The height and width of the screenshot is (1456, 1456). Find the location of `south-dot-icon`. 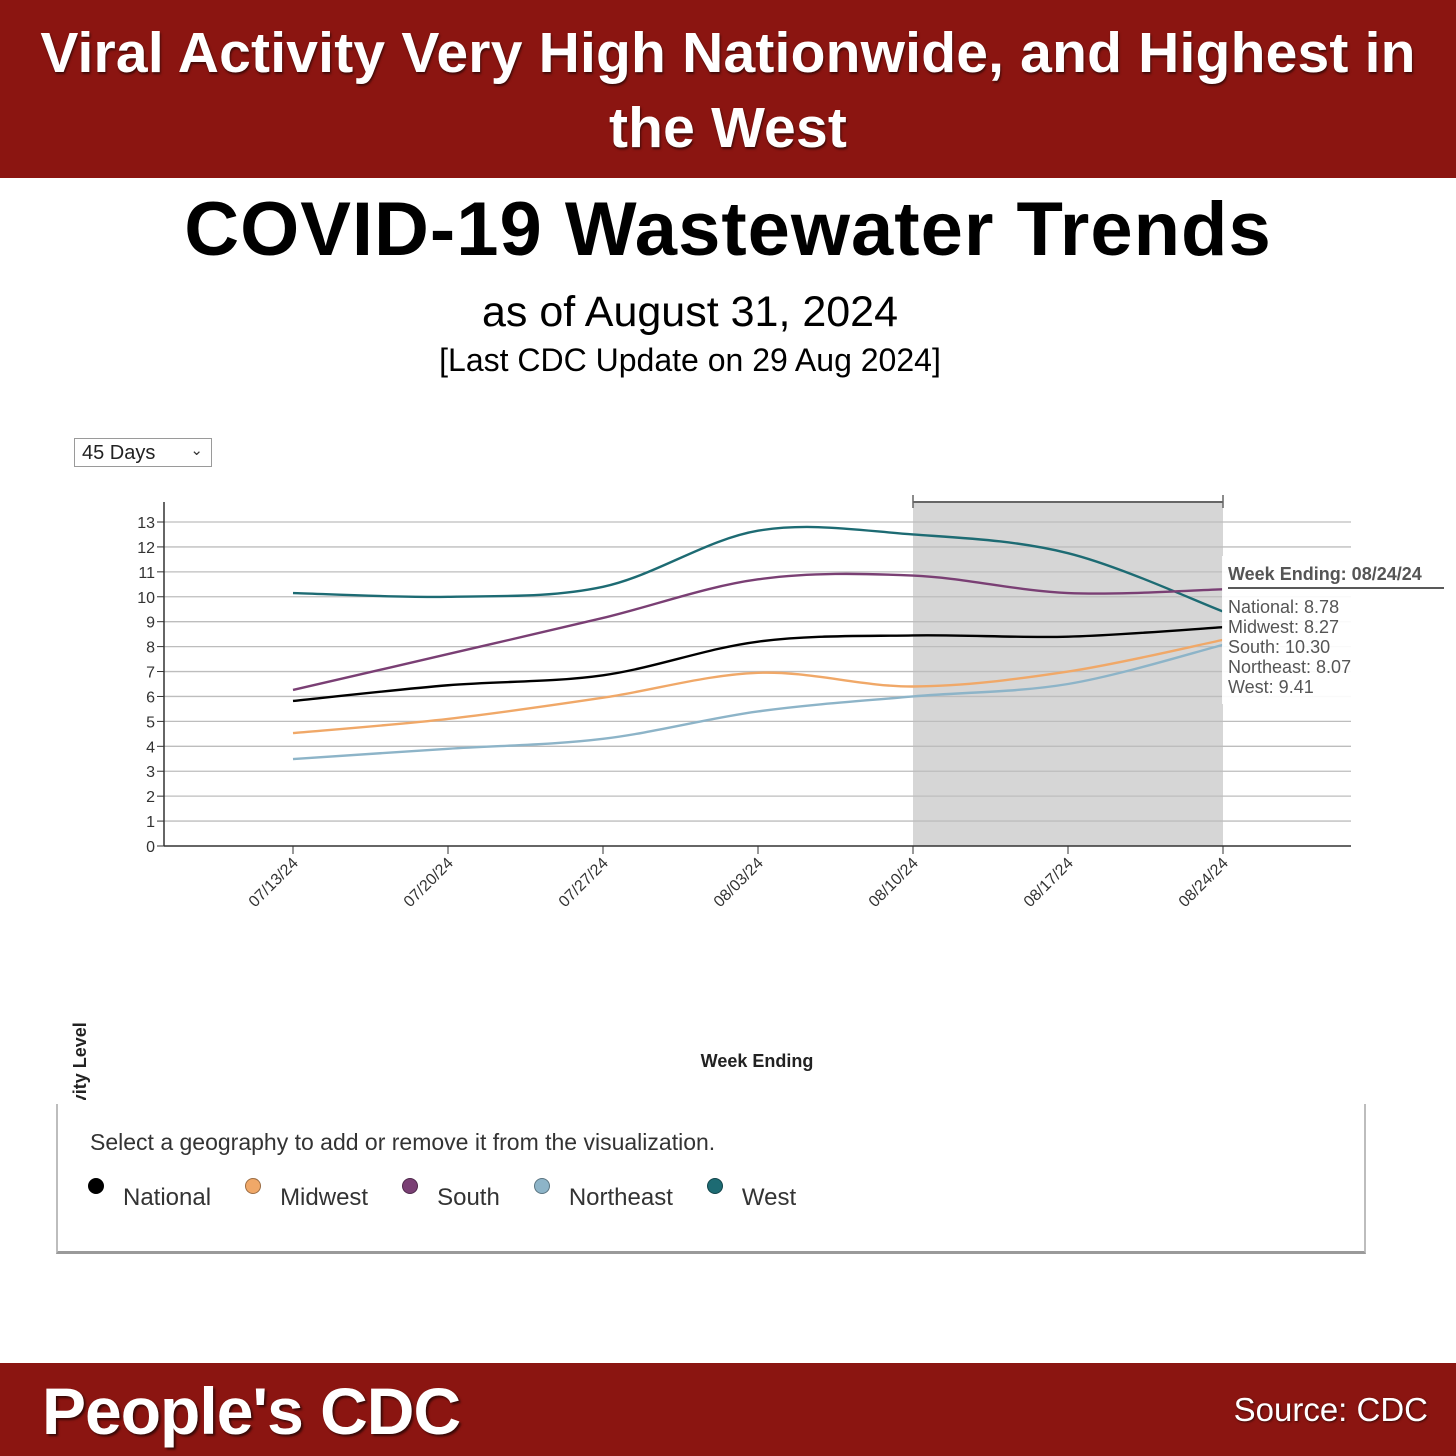

south-dot-icon is located at coordinates (410, 1186).